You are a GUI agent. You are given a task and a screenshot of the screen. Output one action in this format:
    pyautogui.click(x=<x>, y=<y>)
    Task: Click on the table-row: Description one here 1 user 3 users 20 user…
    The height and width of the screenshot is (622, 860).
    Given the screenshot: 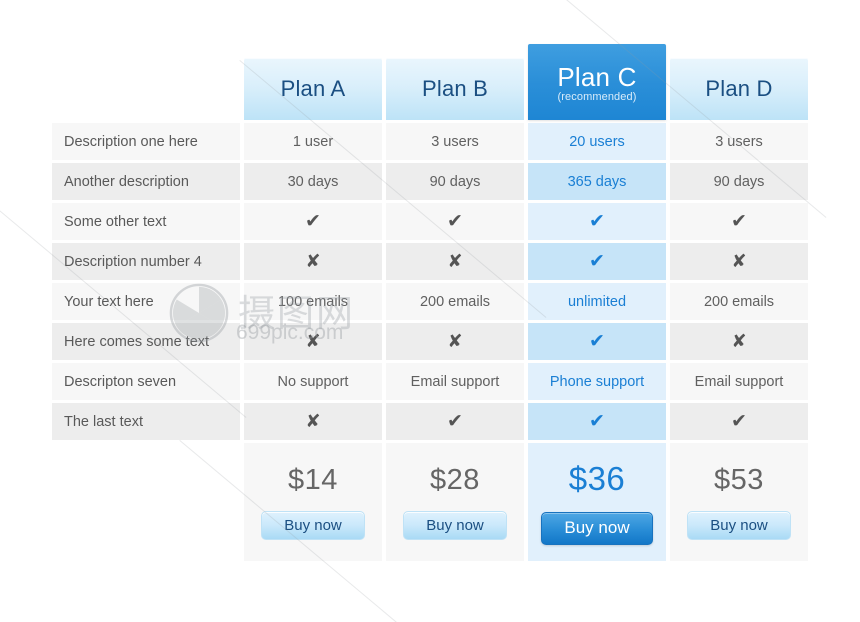 What is the action you would take?
    pyautogui.click(x=430, y=141)
    